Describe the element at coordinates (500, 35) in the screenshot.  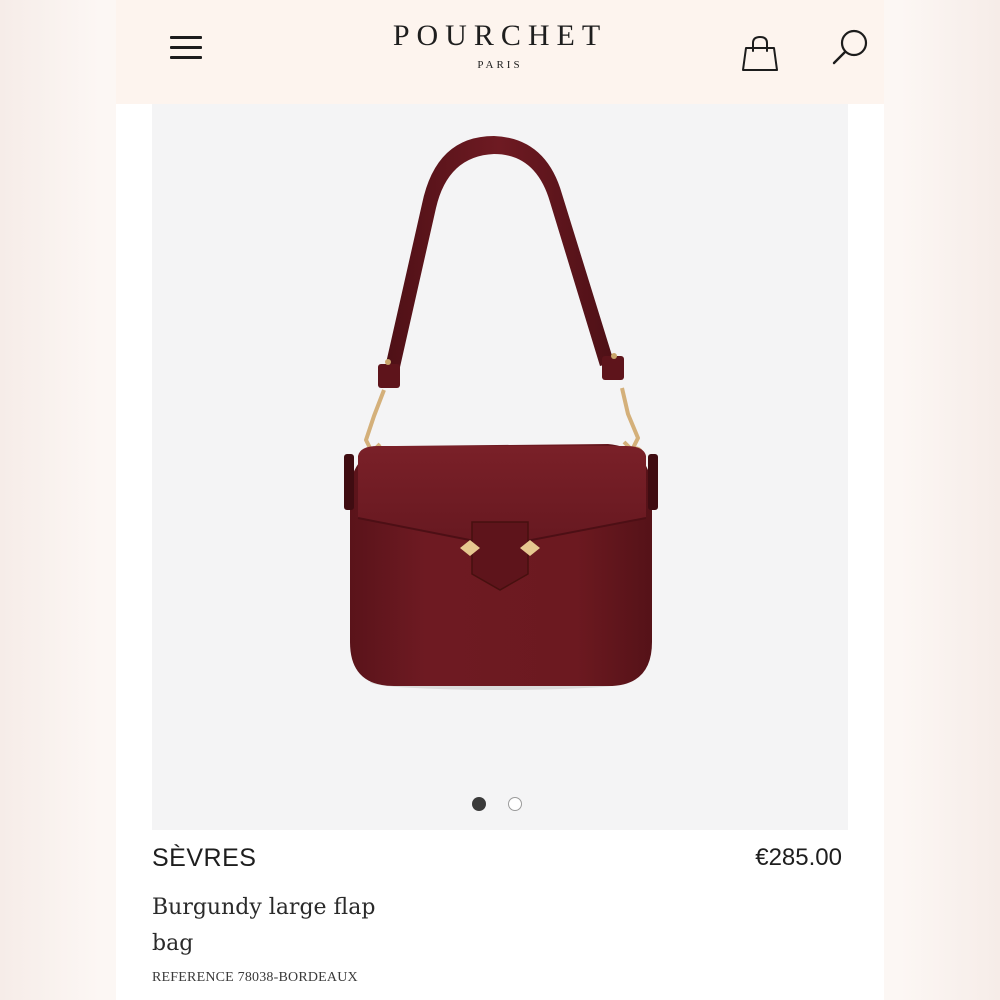
I see `brand-name: POURCHET` at that location.